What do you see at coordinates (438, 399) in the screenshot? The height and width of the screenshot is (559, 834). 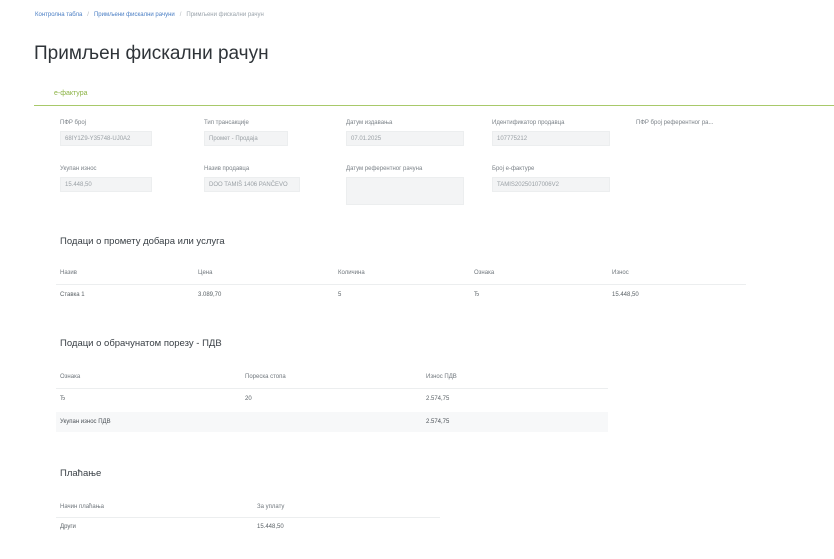 I see `tax-cell-iznos-pdv: 2.574,75` at bounding box center [438, 399].